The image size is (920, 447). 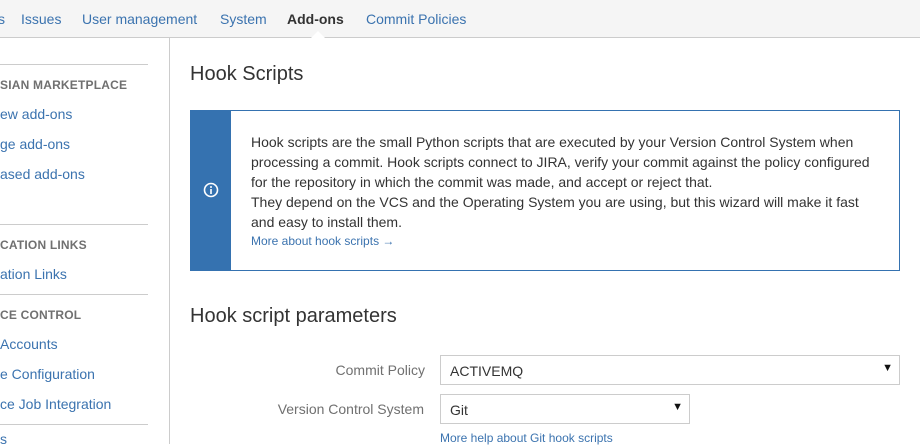 What do you see at coordinates (43, 245) in the screenshot?
I see `sidebar-heading-application-links: CATION LINKS` at bounding box center [43, 245].